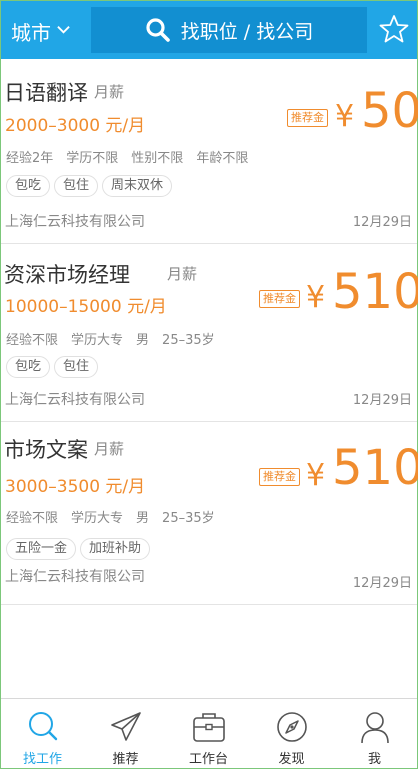 The width and height of the screenshot is (418, 769). What do you see at coordinates (292, 727) in the screenshot?
I see `compass-icon` at bounding box center [292, 727].